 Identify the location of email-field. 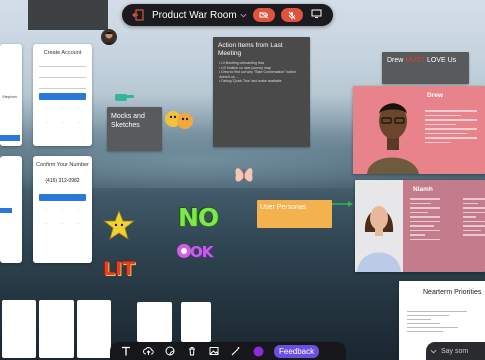
(62, 85).